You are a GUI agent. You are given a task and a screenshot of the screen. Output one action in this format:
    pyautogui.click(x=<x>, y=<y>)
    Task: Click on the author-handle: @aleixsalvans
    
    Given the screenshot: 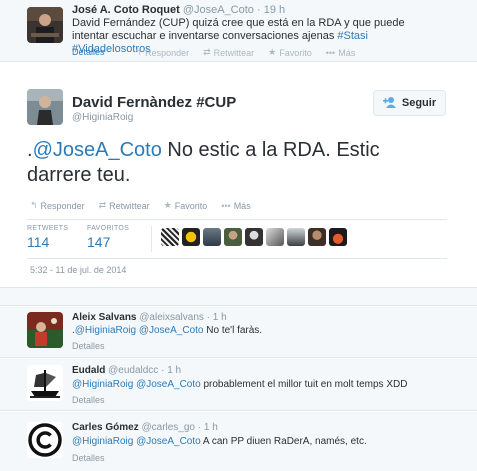 What is the action you would take?
    pyautogui.click(x=171, y=317)
    